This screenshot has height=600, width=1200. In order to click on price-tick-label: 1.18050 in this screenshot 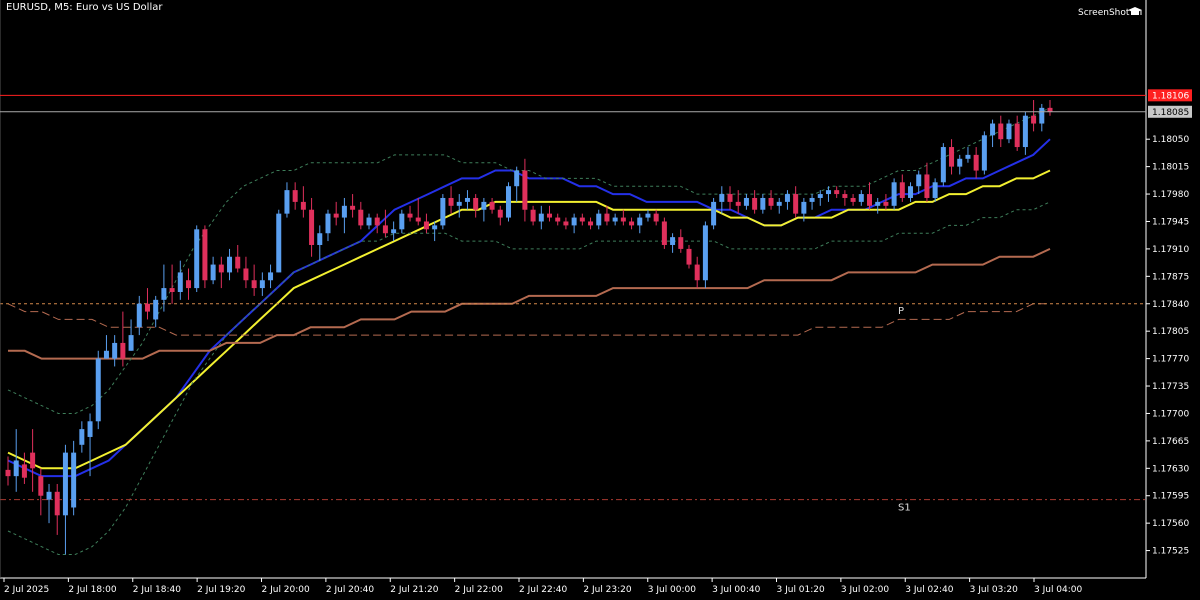, I will do `click(1170, 140)`.